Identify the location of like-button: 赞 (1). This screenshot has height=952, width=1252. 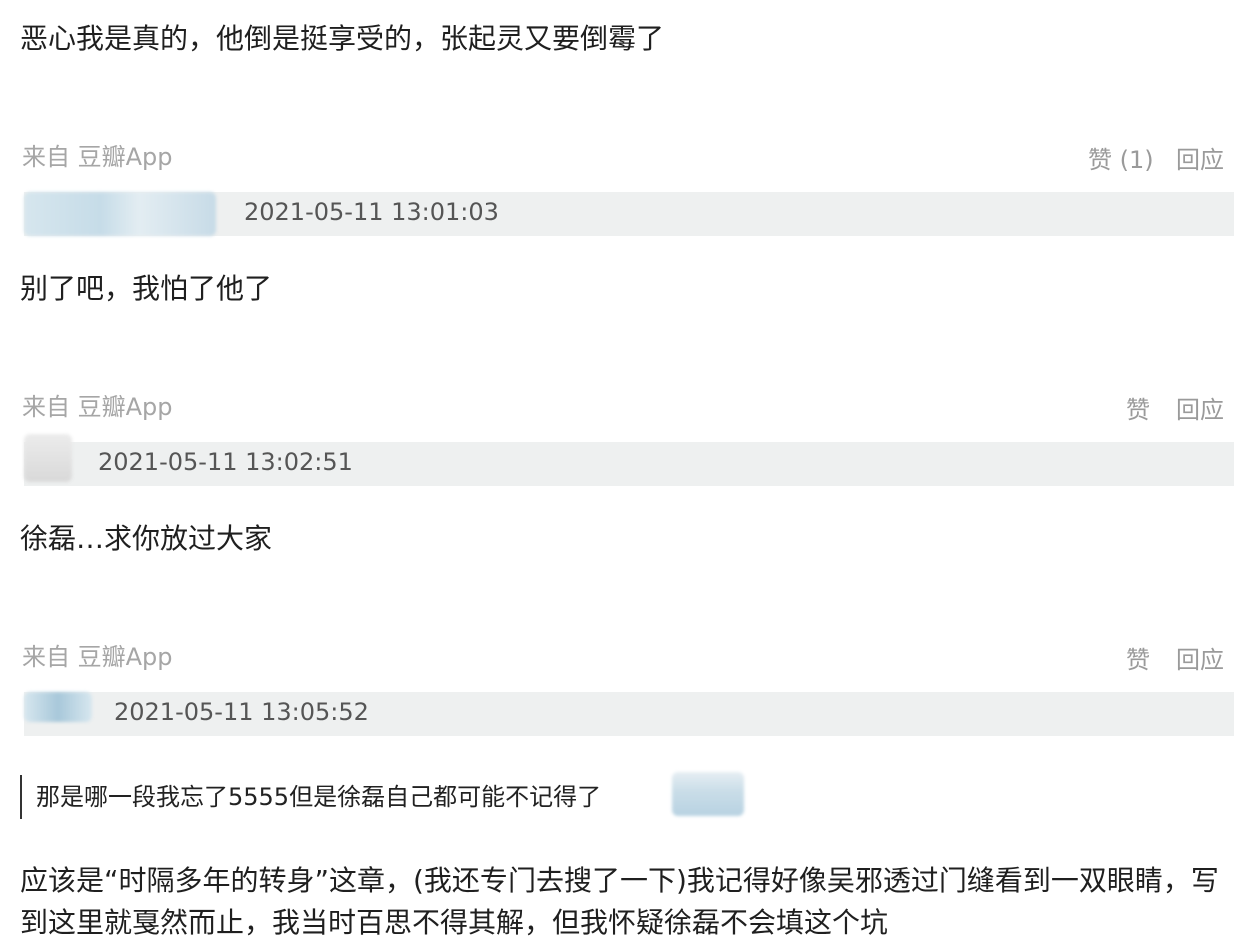
(1121, 157).